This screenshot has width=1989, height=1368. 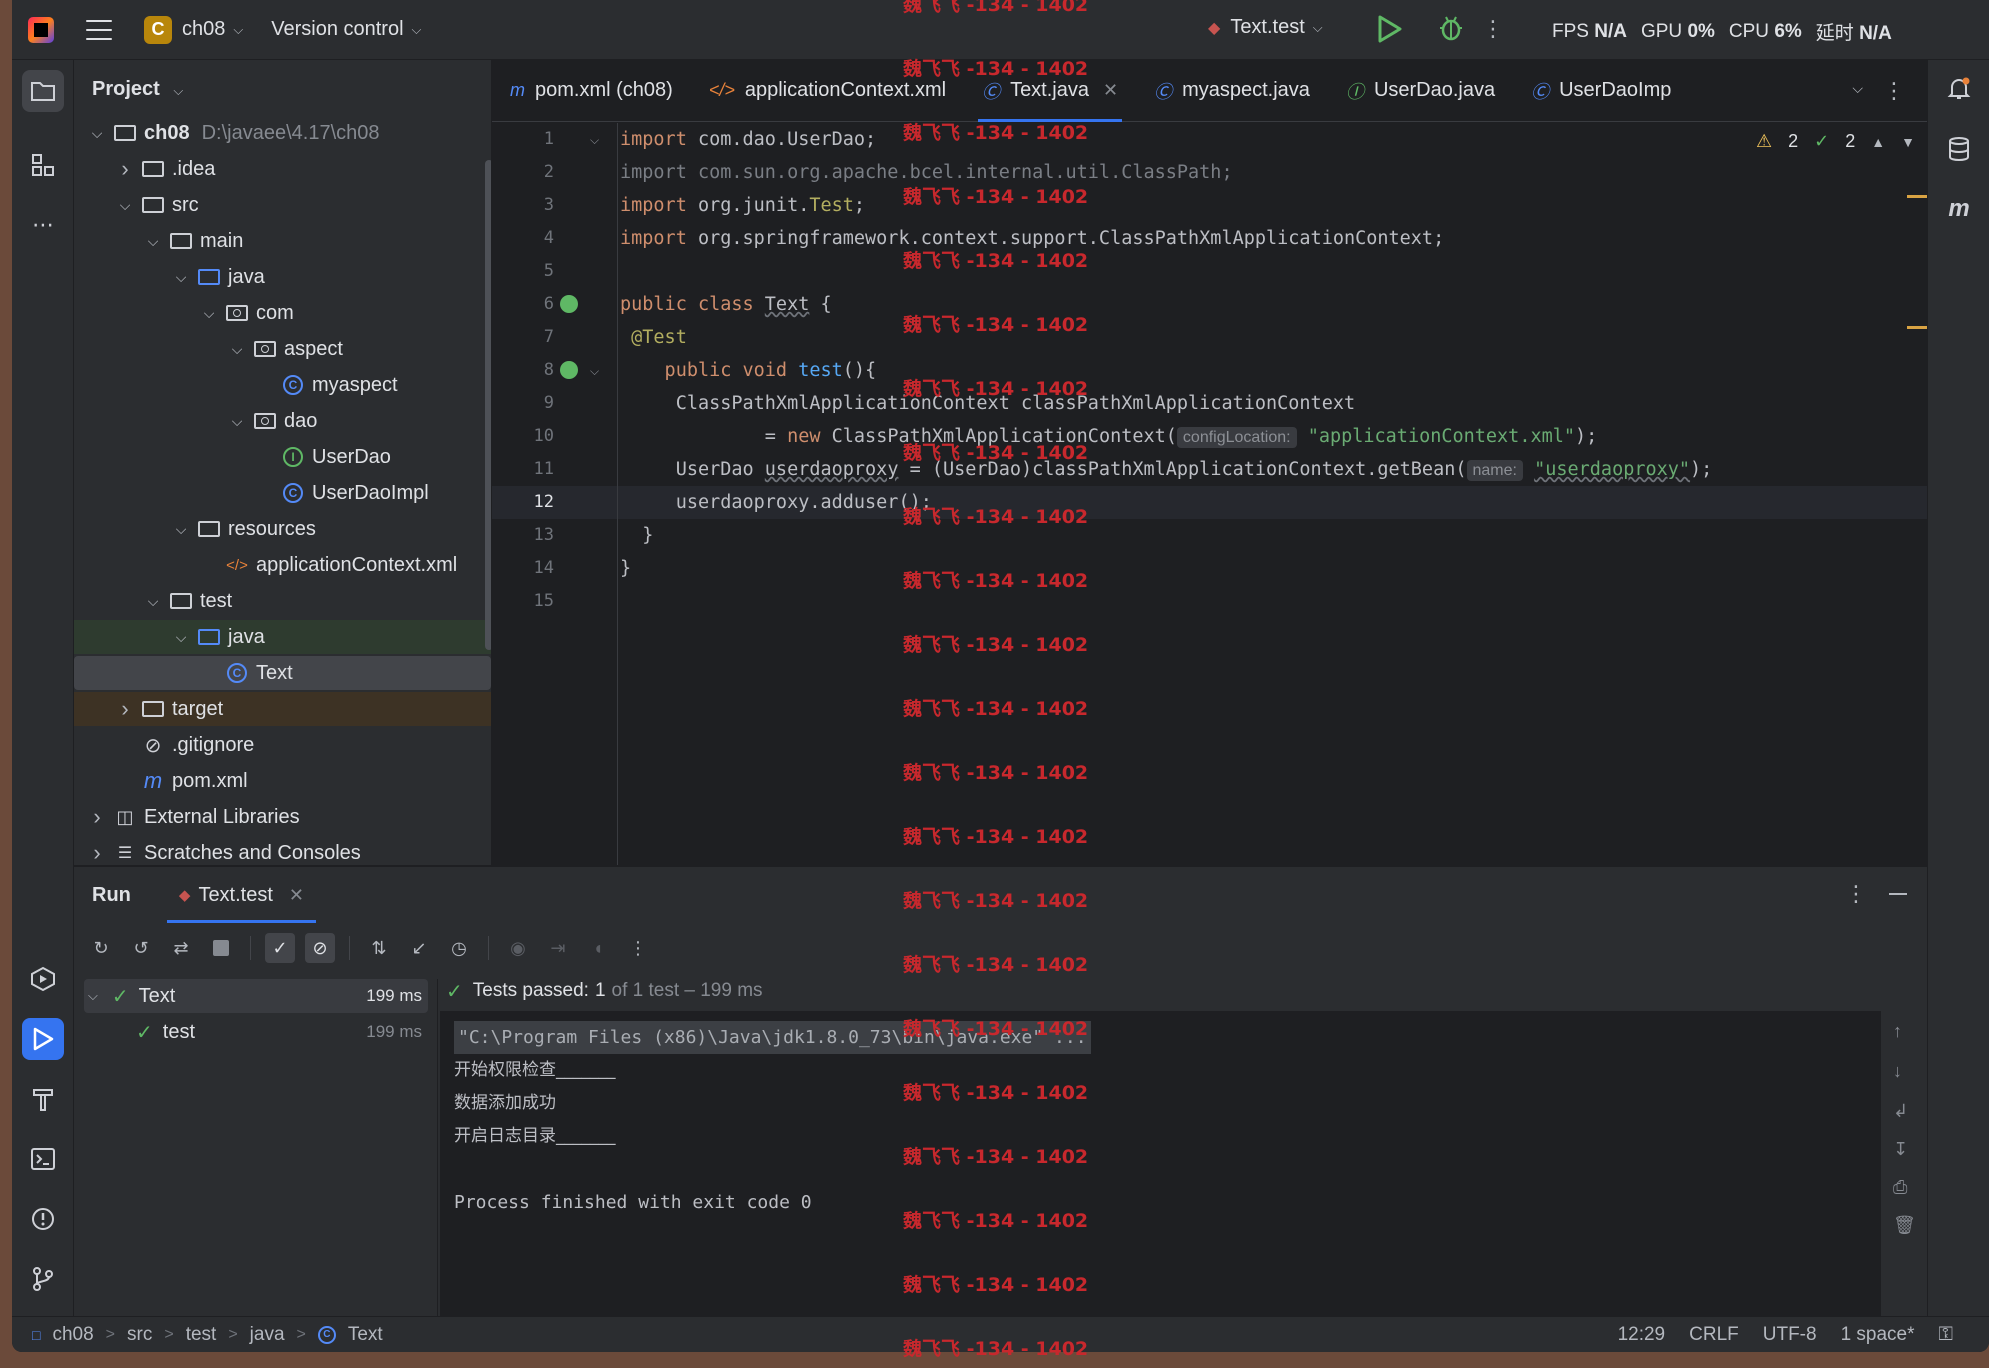 What do you see at coordinates (1900, 1149) in the screenshot?
I see `scroll-to-end-icon: ↧` at bounding box center [1900, 1149].